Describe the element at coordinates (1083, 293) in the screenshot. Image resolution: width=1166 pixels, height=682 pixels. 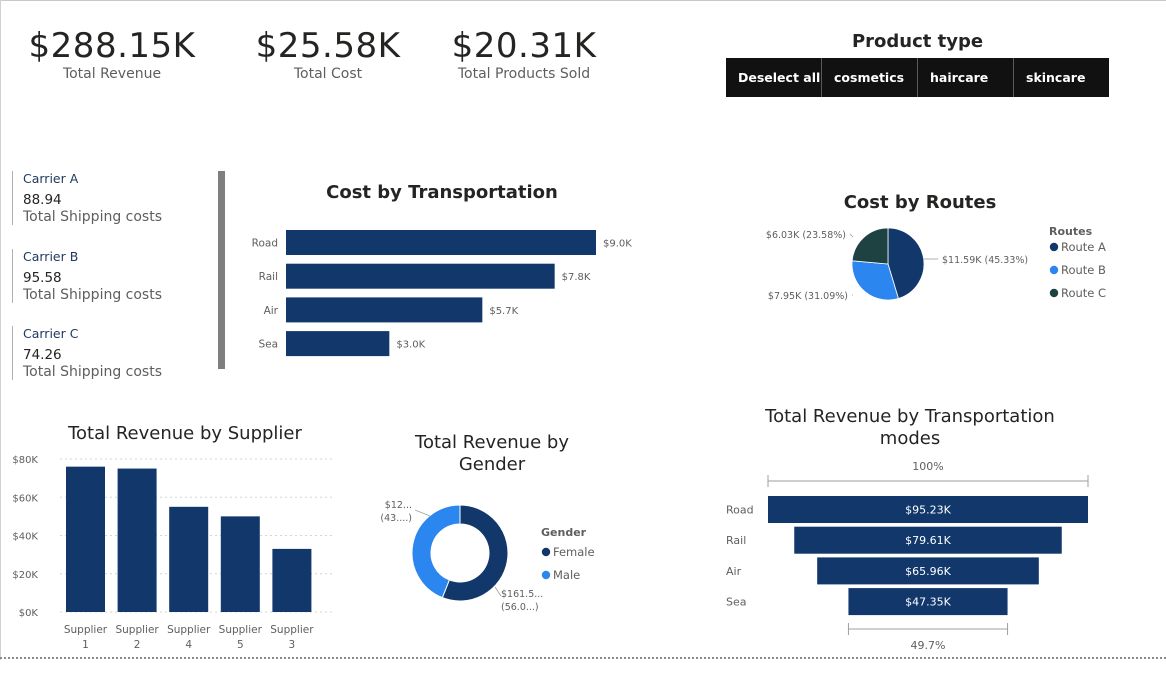
I see `legend-label: Route C` at that location.